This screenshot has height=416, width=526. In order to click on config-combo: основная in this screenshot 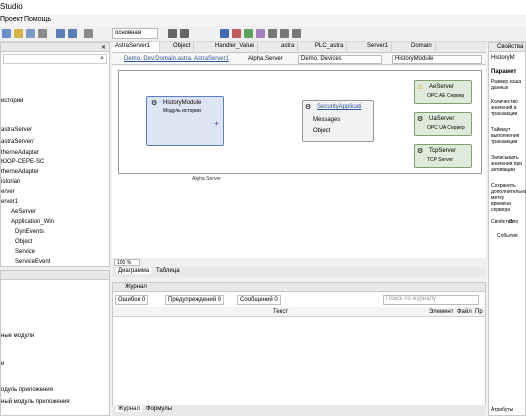, I will do `click(135, 33)`.